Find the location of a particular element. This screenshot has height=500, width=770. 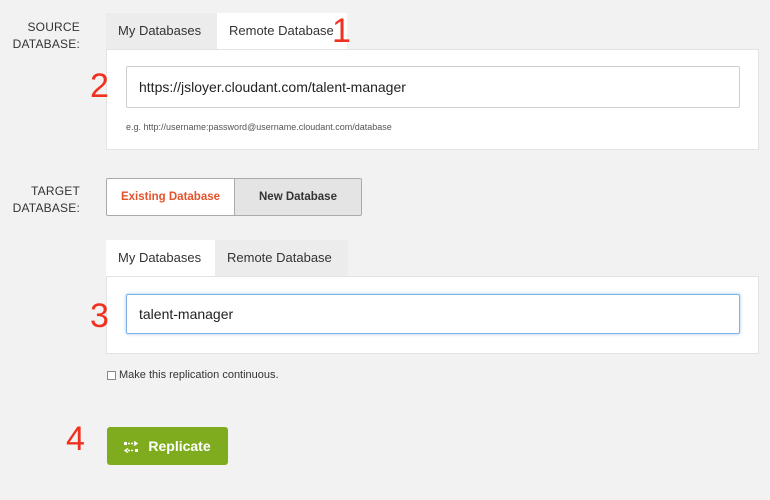

annotation-number-1: 1 is located at coordinates (341, 31).